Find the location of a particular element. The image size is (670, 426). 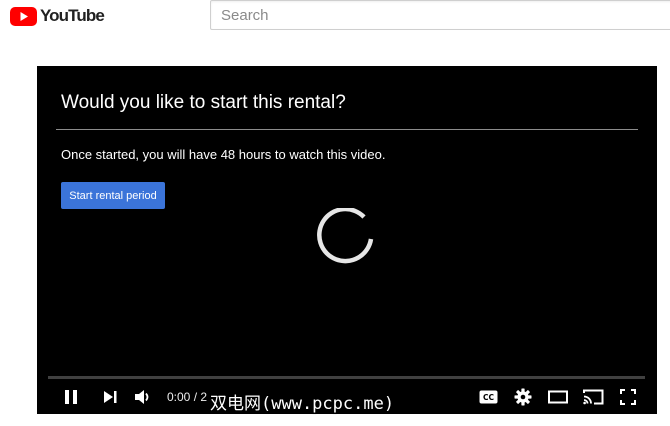

theater-mode-icon is located at coordinates (558, 397).